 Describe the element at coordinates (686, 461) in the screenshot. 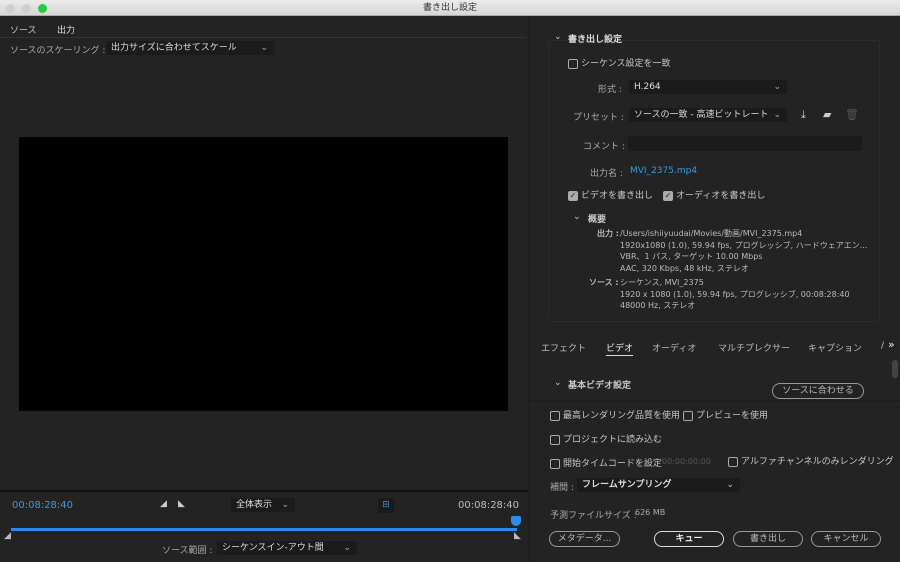

I see `start-timecode-value: 00:00:00:00` at that location.